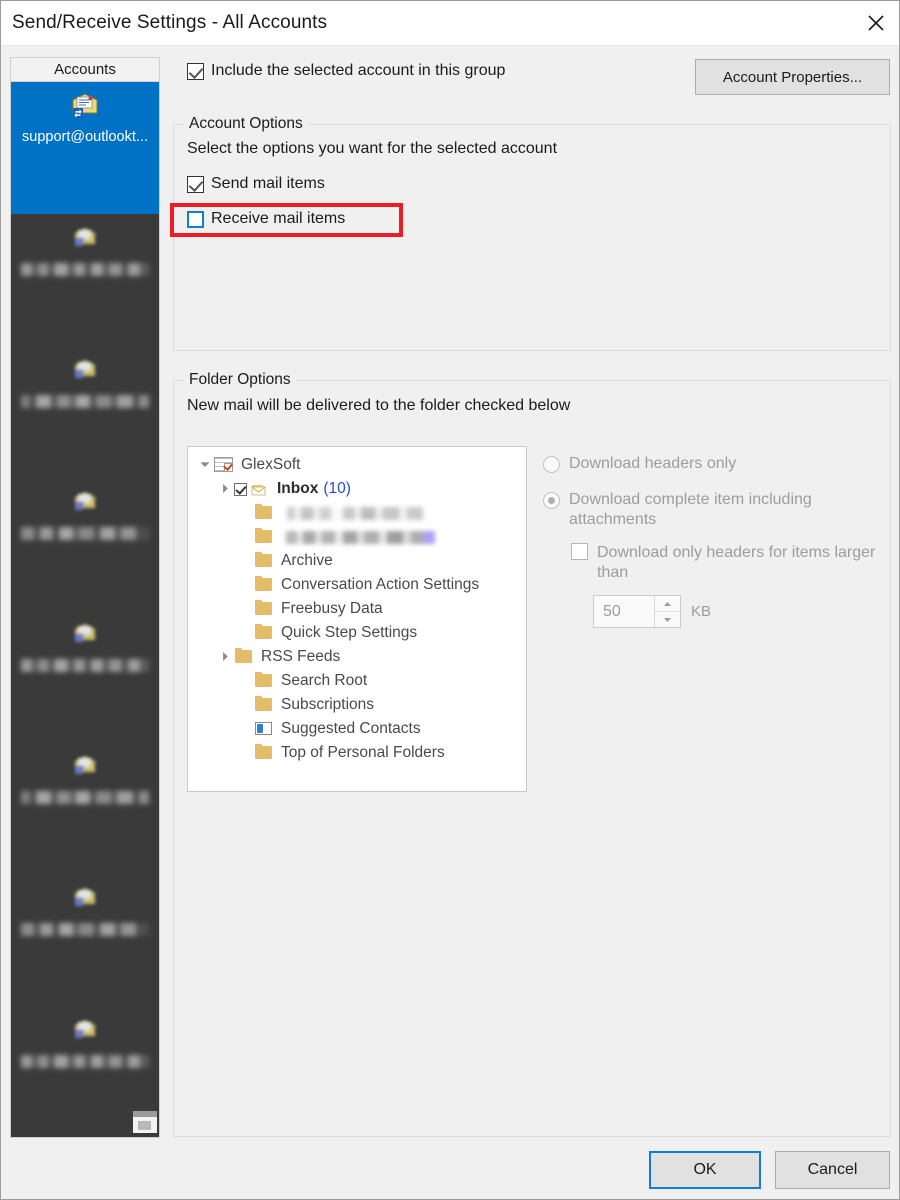  I want to click on tree-row-label: Archive, so click(307, 560).